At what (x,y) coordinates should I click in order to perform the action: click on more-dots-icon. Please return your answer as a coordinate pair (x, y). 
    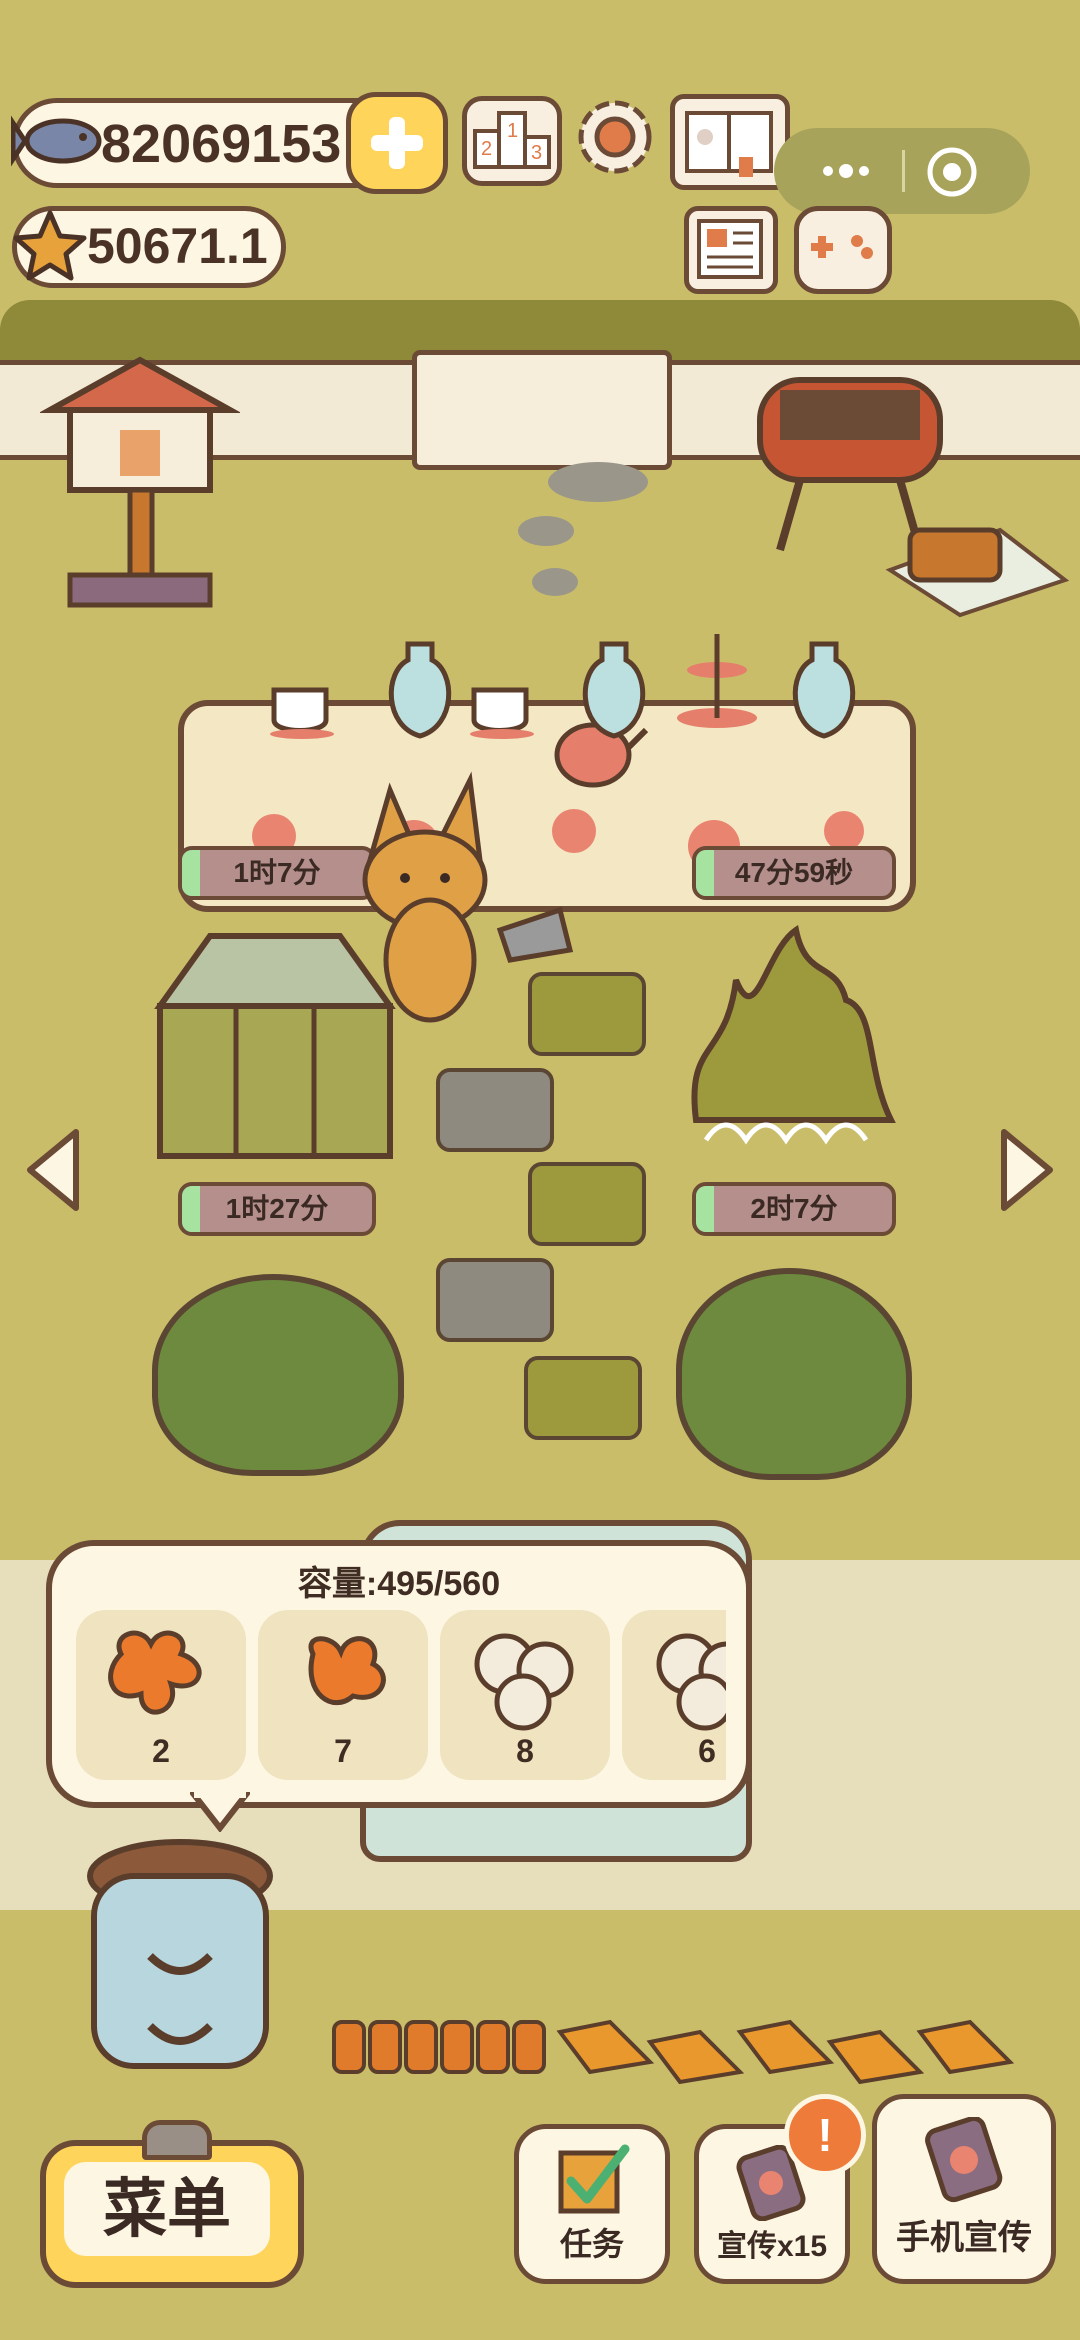
    Looking at the image, I should click on (846, 171).